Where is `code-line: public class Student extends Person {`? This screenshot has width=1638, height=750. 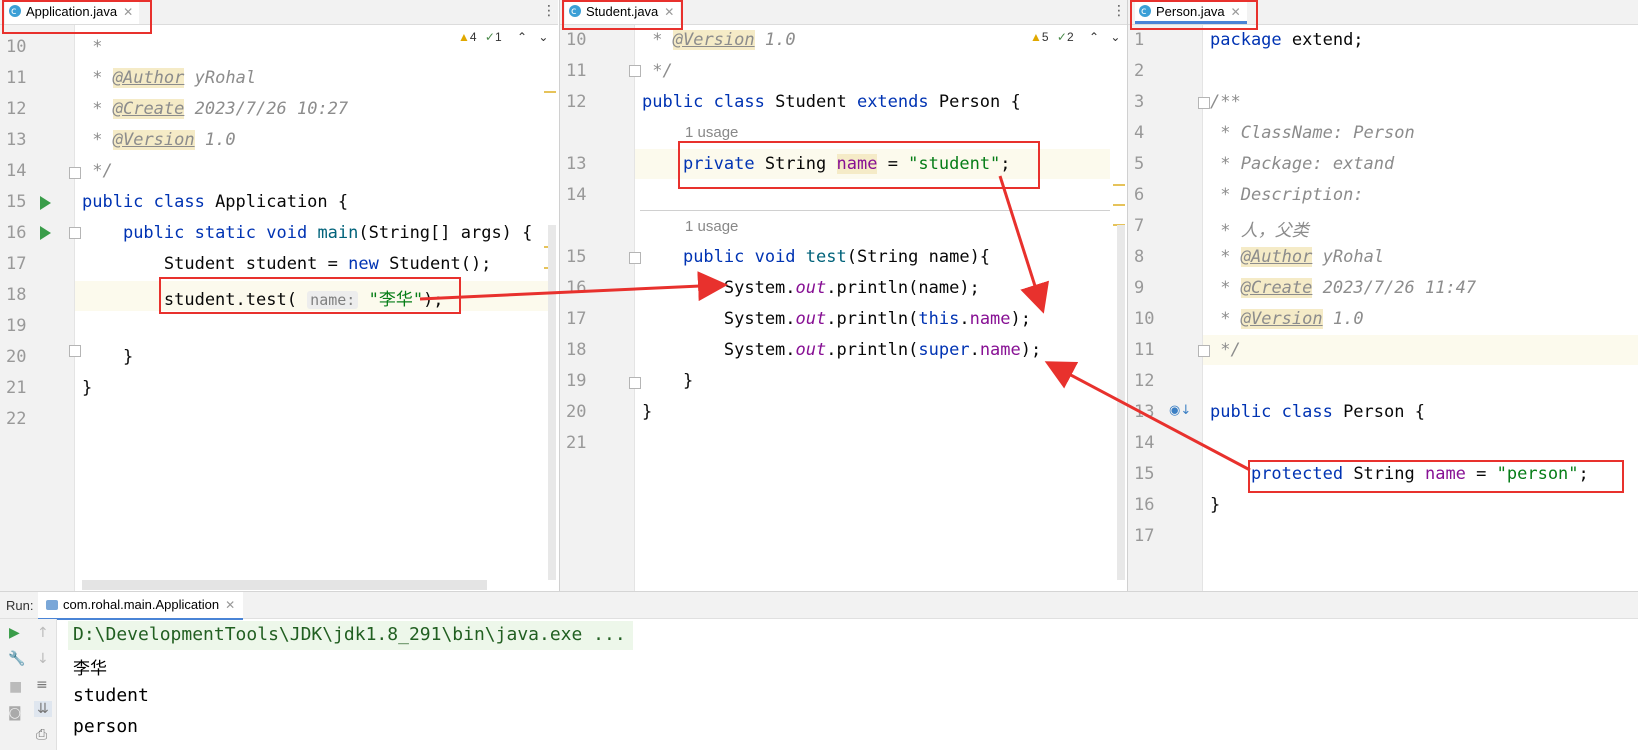 code-line: public class Student extends Person { is located at coordinates (831, 102).